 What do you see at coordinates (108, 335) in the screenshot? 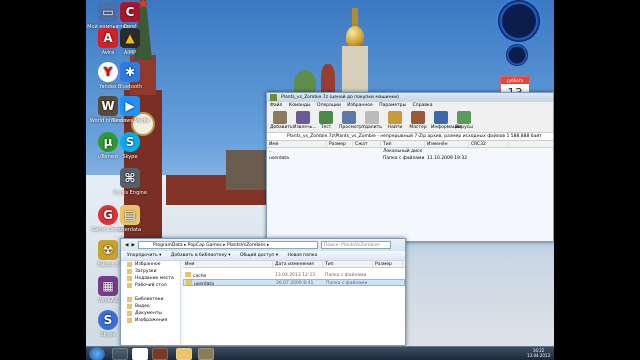
I see `desktop-icon-label: Skype` at bounding box center [108, 335].